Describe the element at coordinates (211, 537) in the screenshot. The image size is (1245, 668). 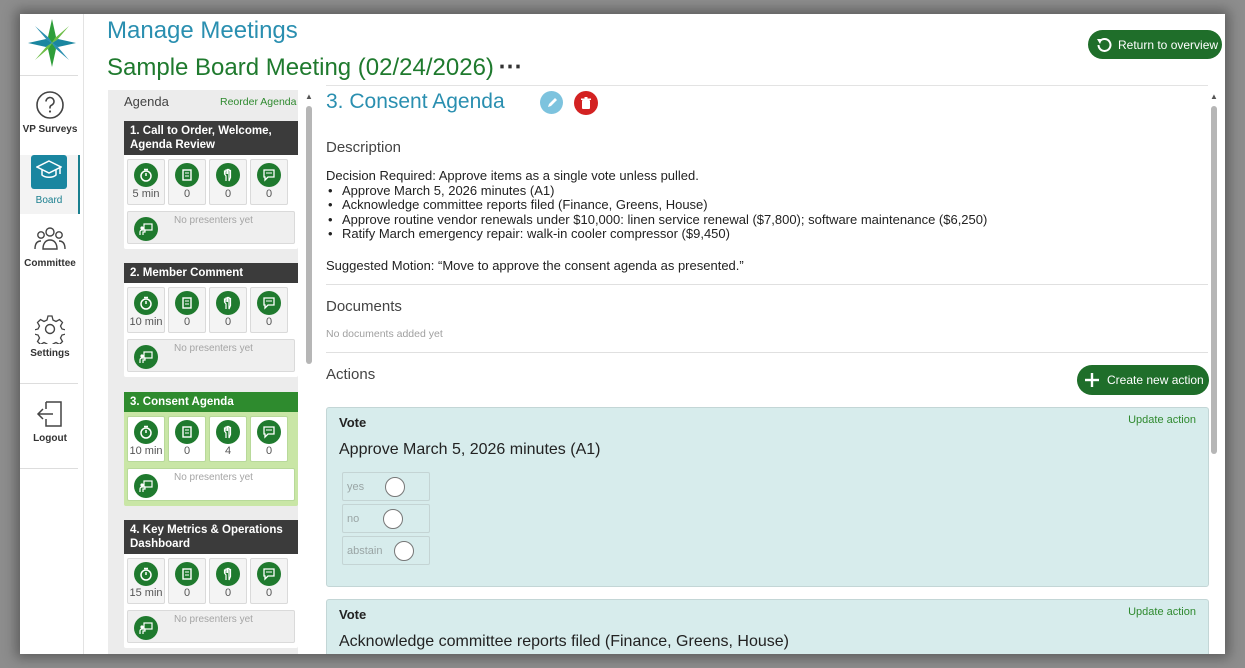
I see `agenda-item-title: 4. Key Metrics & Operations Dashboard` at that location.